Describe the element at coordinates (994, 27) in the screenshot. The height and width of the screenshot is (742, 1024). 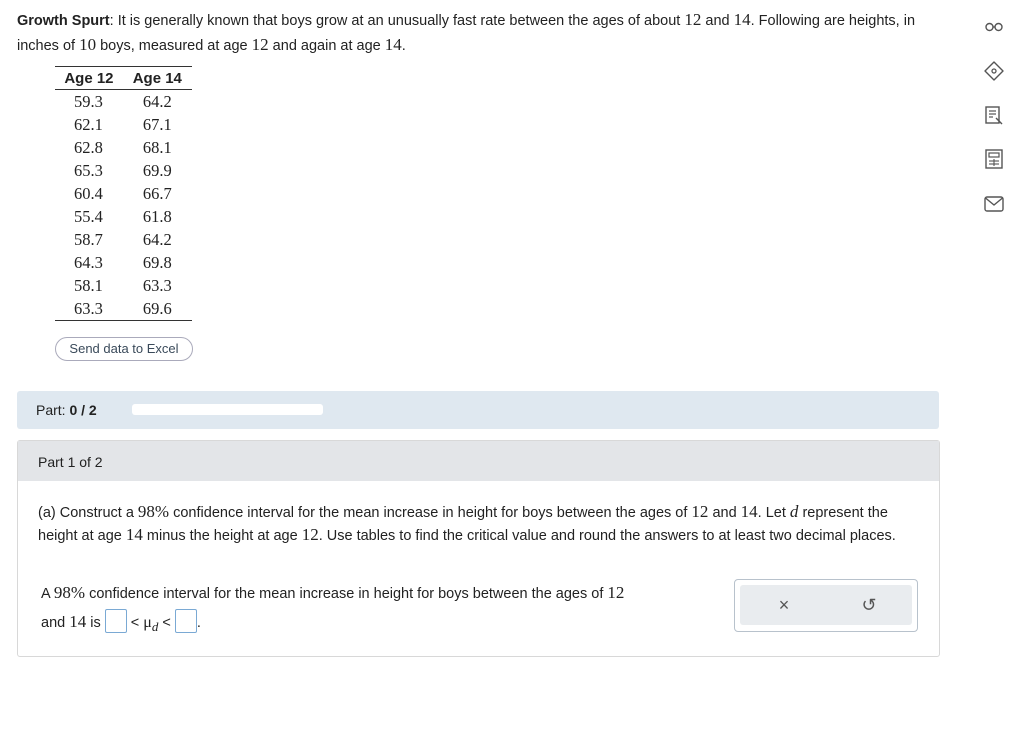
I see `glasses-icon` at that location.